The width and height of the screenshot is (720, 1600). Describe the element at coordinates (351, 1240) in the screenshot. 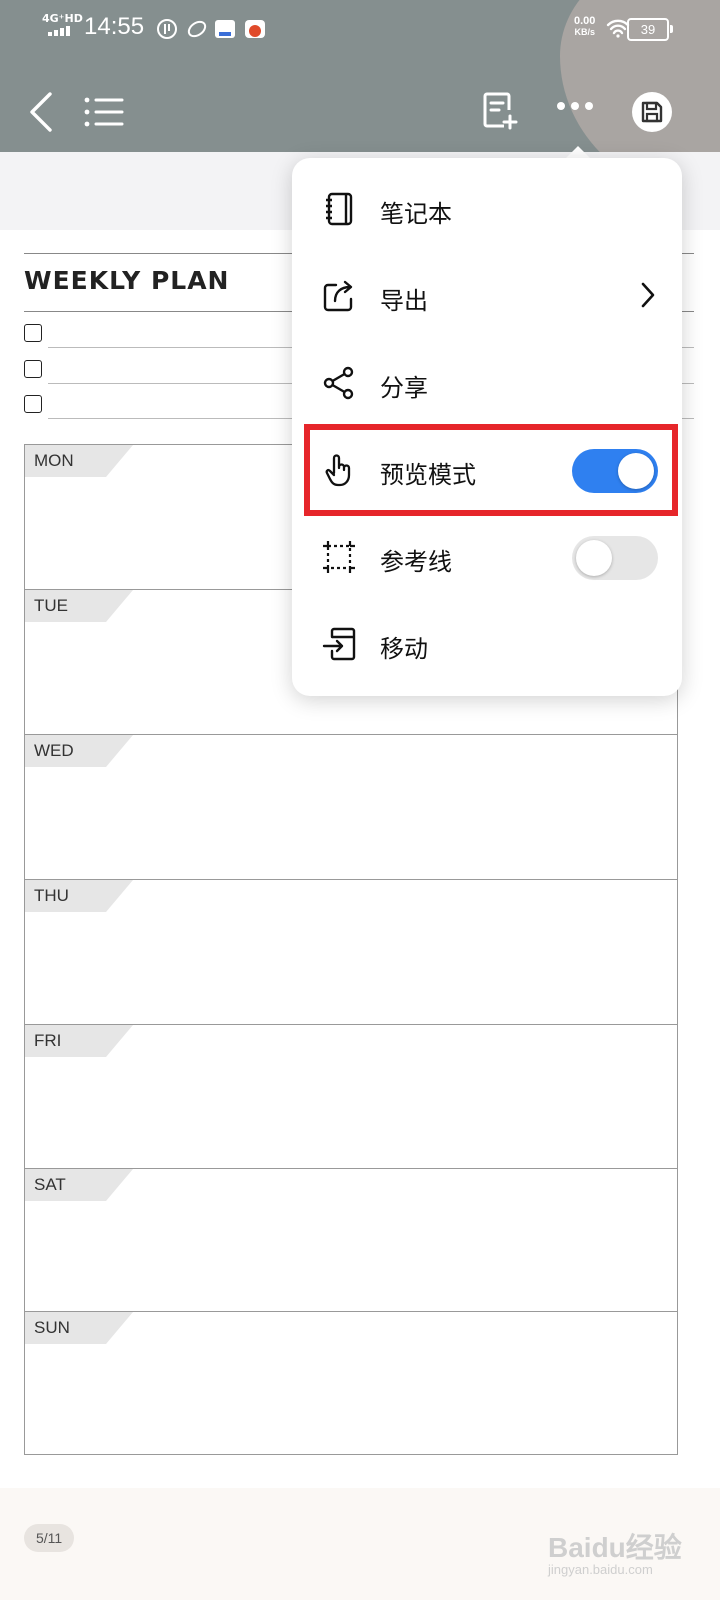

I see `day-block-sat: SAT` at that location.